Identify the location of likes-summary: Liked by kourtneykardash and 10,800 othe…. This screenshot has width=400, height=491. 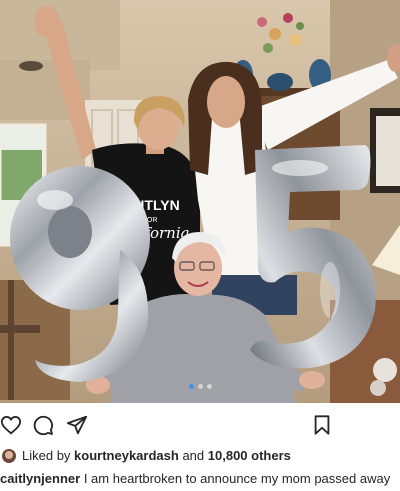
(146, 455).